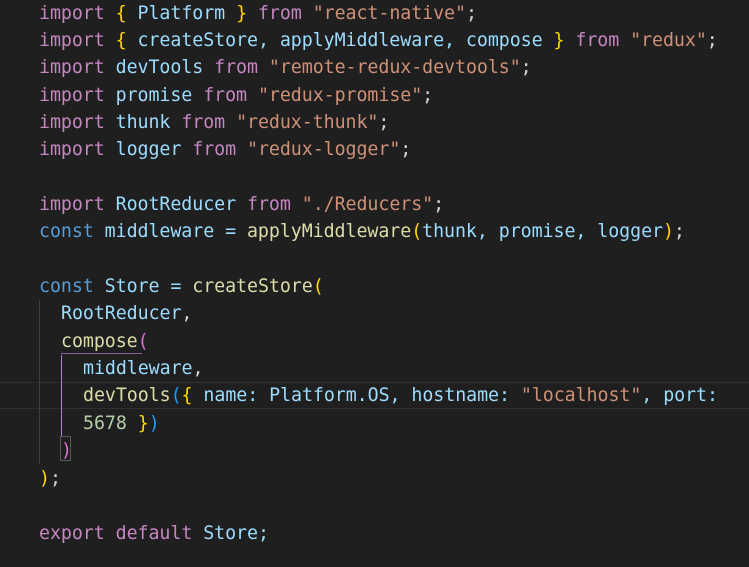 The width and height of the screenshot is (749, 567). I want to click on code-line: import logger from "redux-logger";, so click(225, 149).